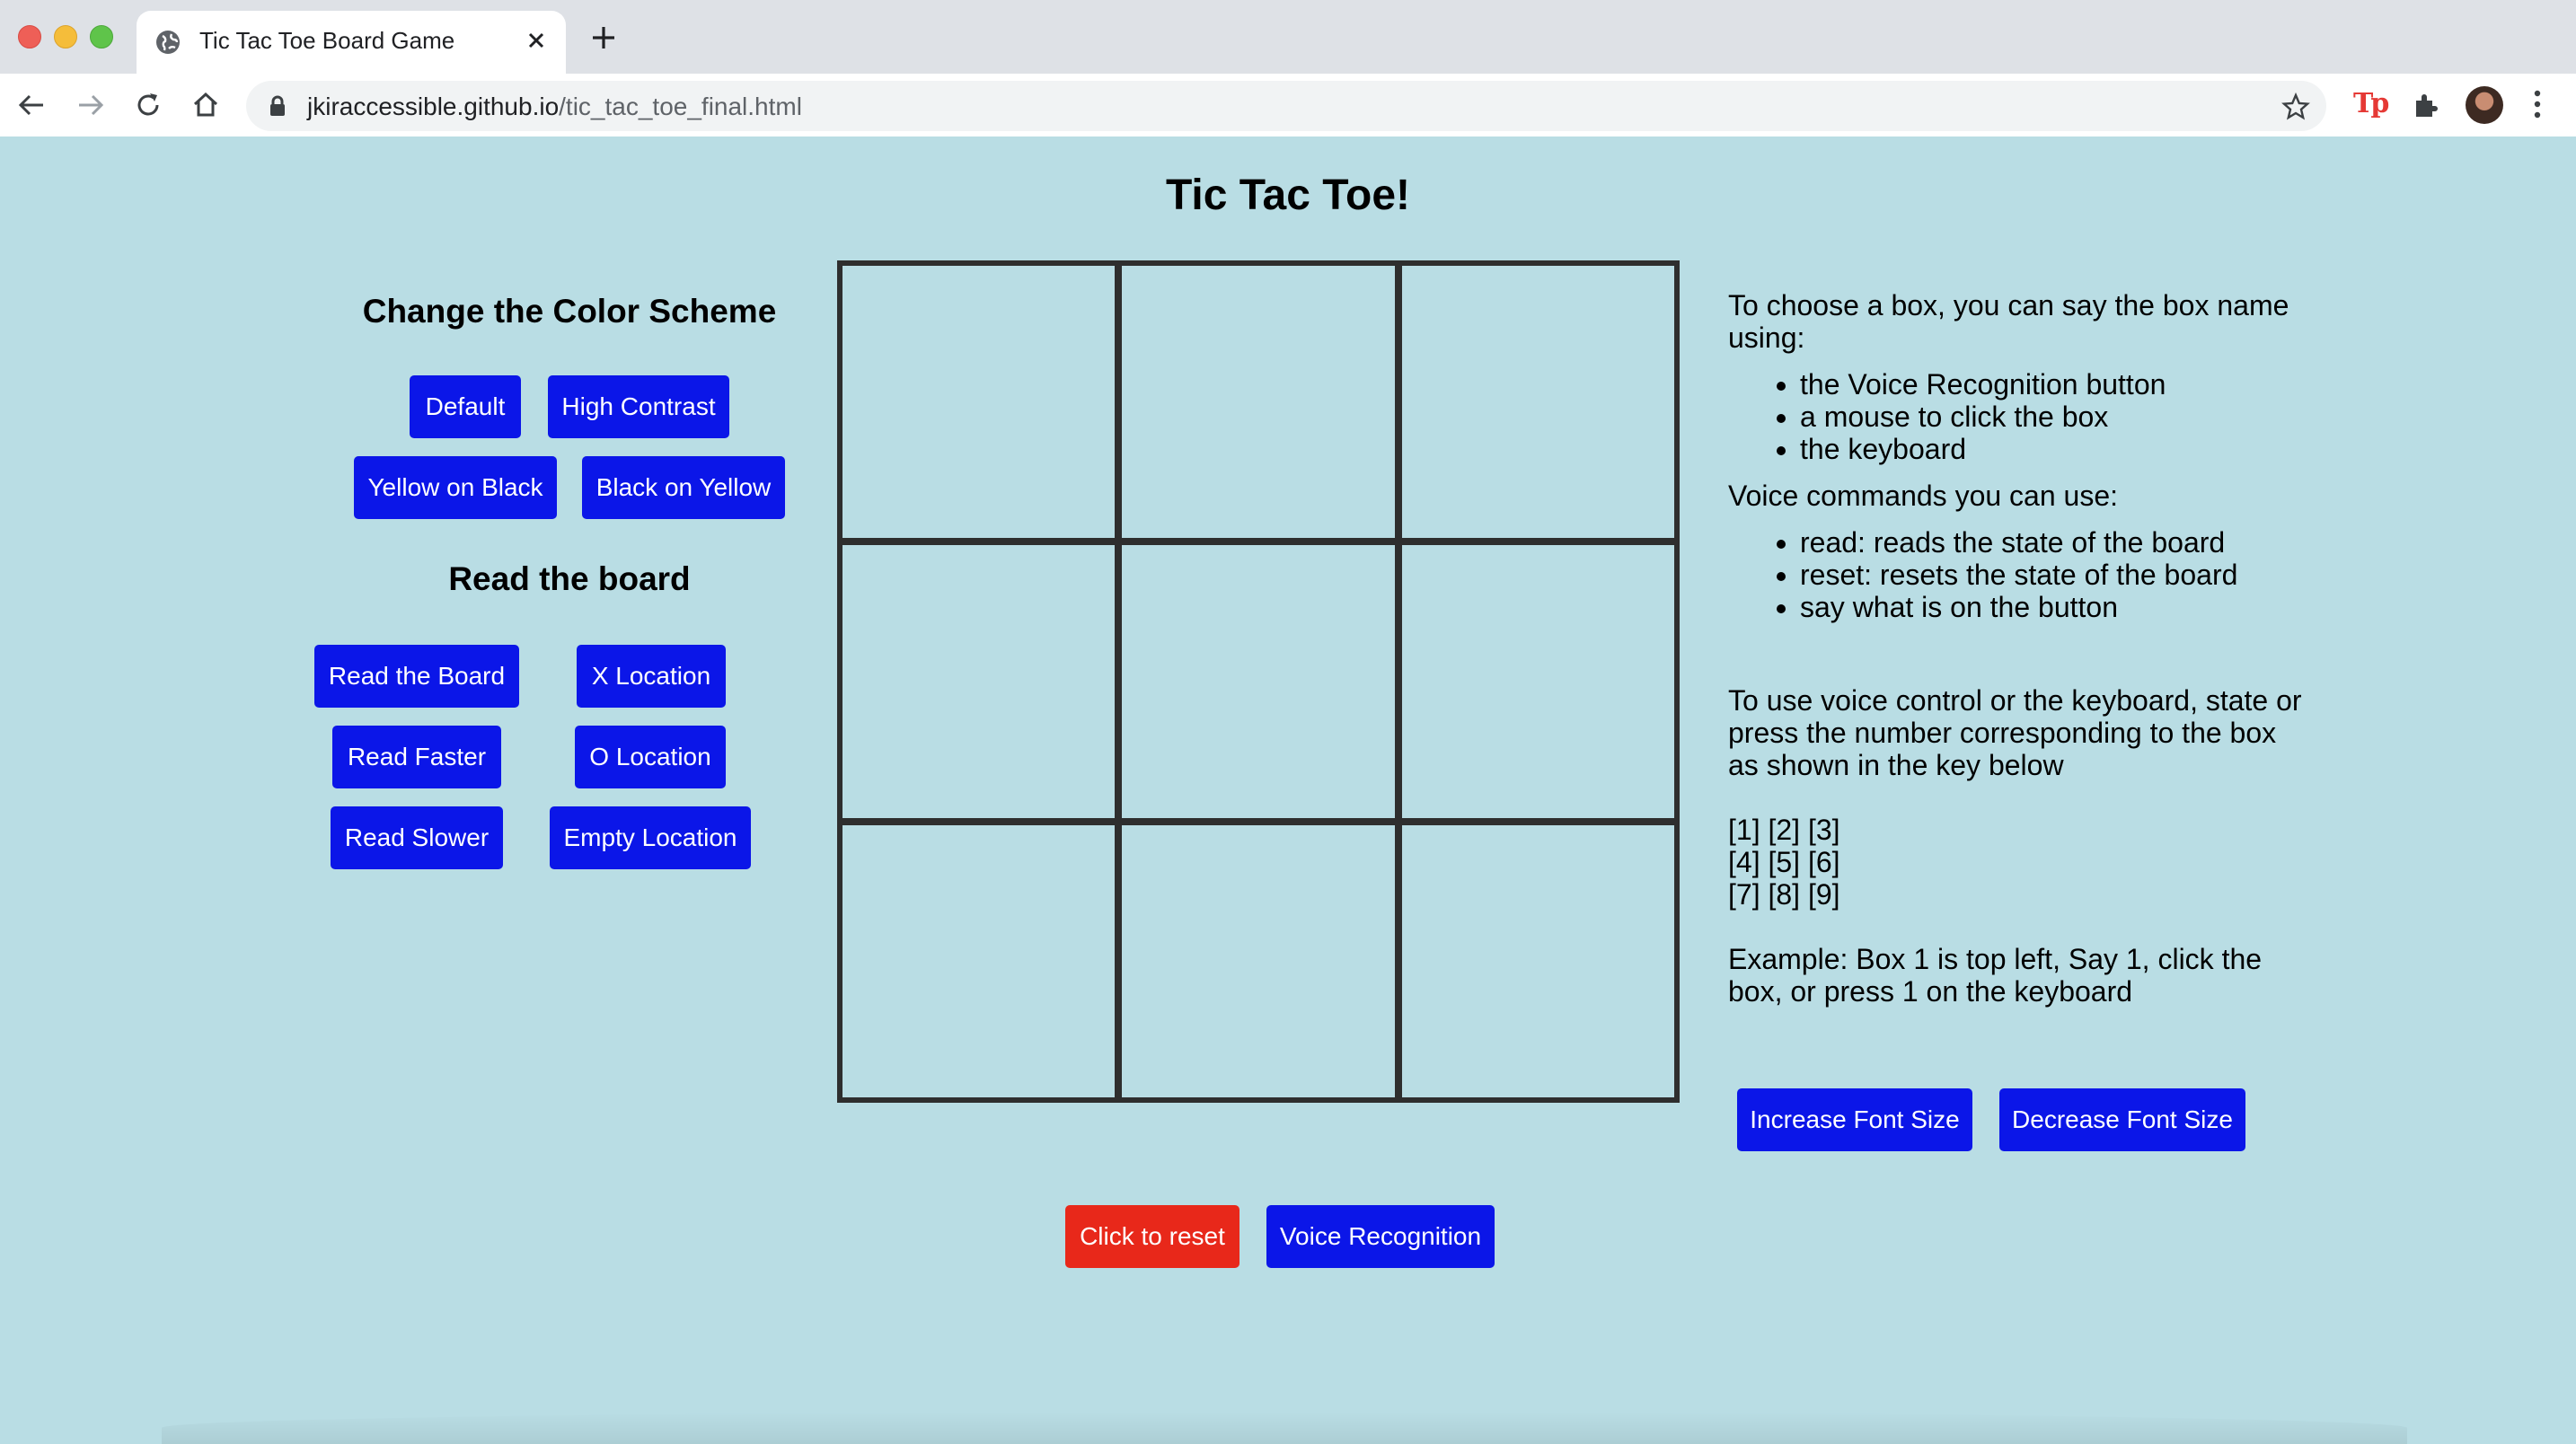 This screenshot has height=1444, width=2576. What do you see at coordinates (205, 107) in the screenshot?
I see `home-icon` at bounding box center [205, 107].